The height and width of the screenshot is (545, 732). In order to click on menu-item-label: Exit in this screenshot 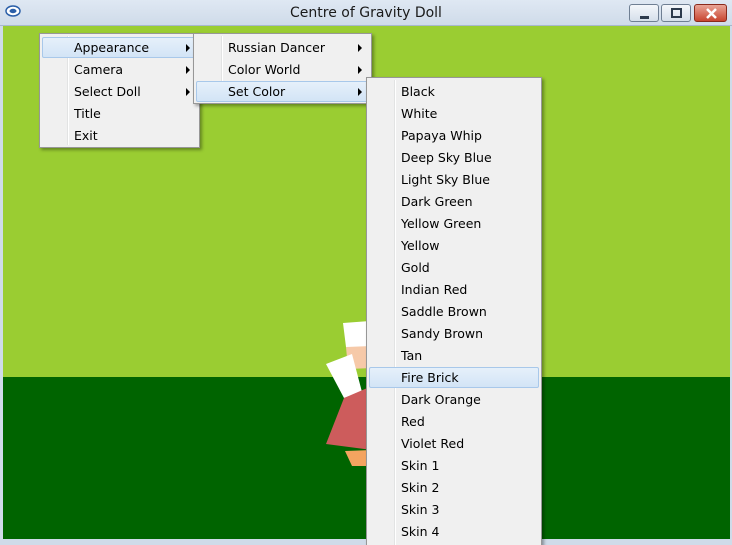, I will do `click(86, 135)`.